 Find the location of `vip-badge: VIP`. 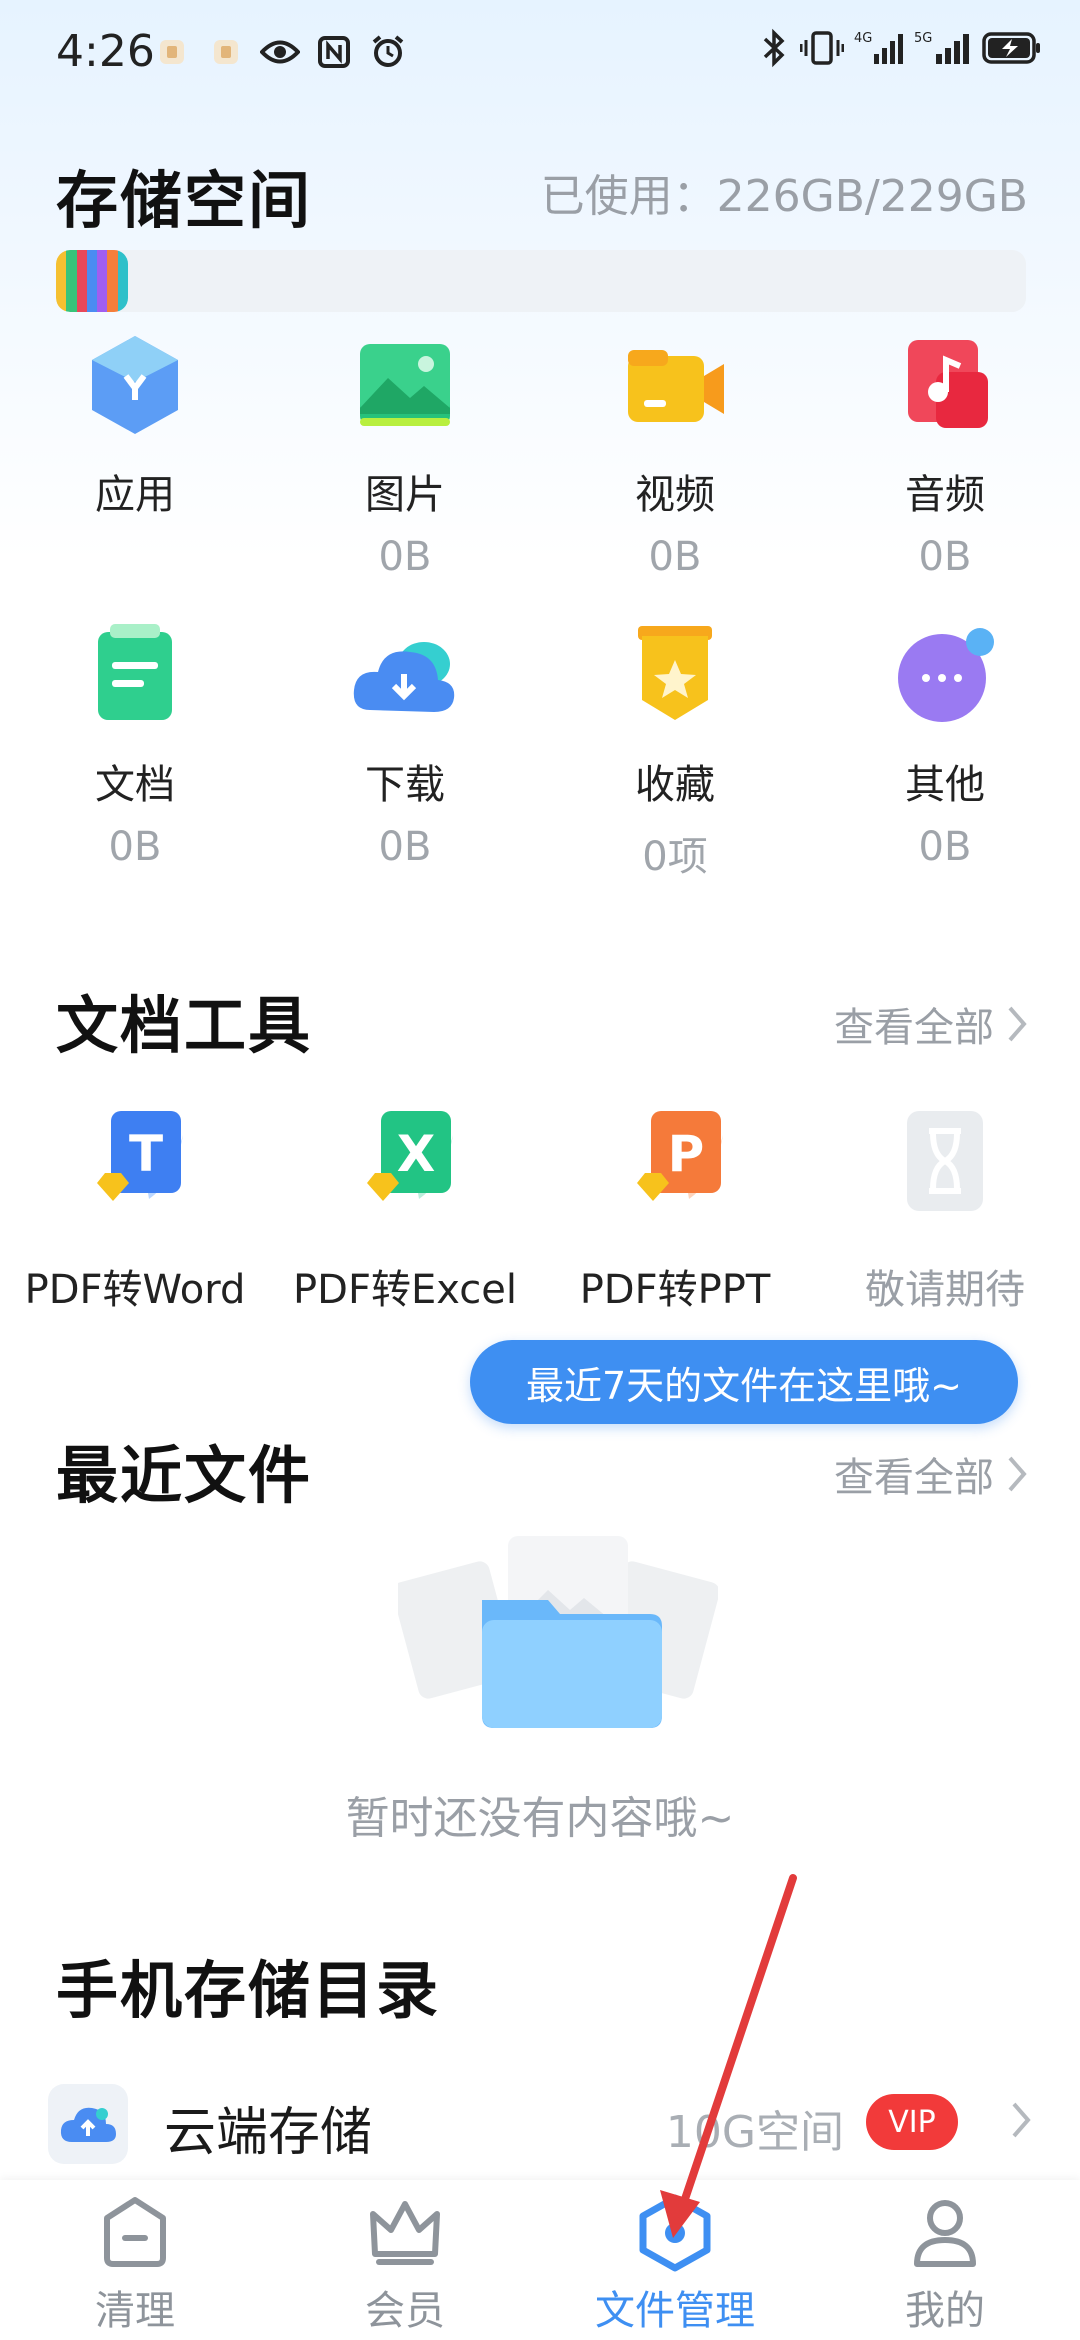

vip-badge: VIP is located at coordinates (912, 2122).